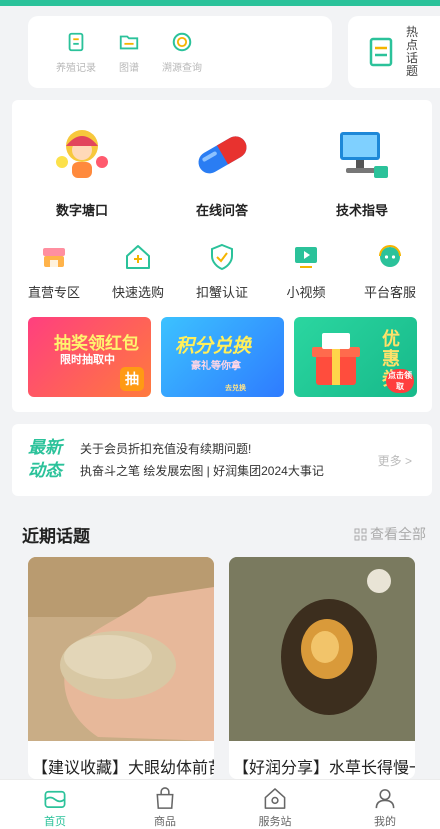 This screenshot has height=829, width=440. I want to click on water-plant-photo, so click(322, 649).